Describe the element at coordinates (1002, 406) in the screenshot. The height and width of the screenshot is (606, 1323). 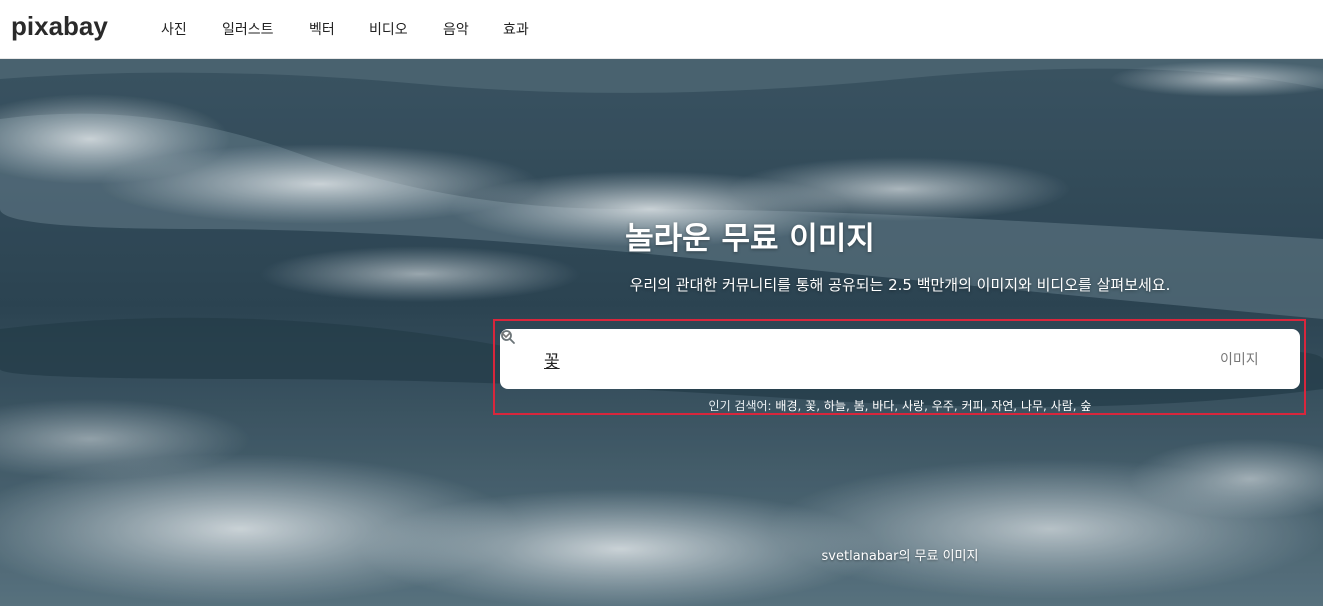
I see `popular-tag: 자연` at that location.